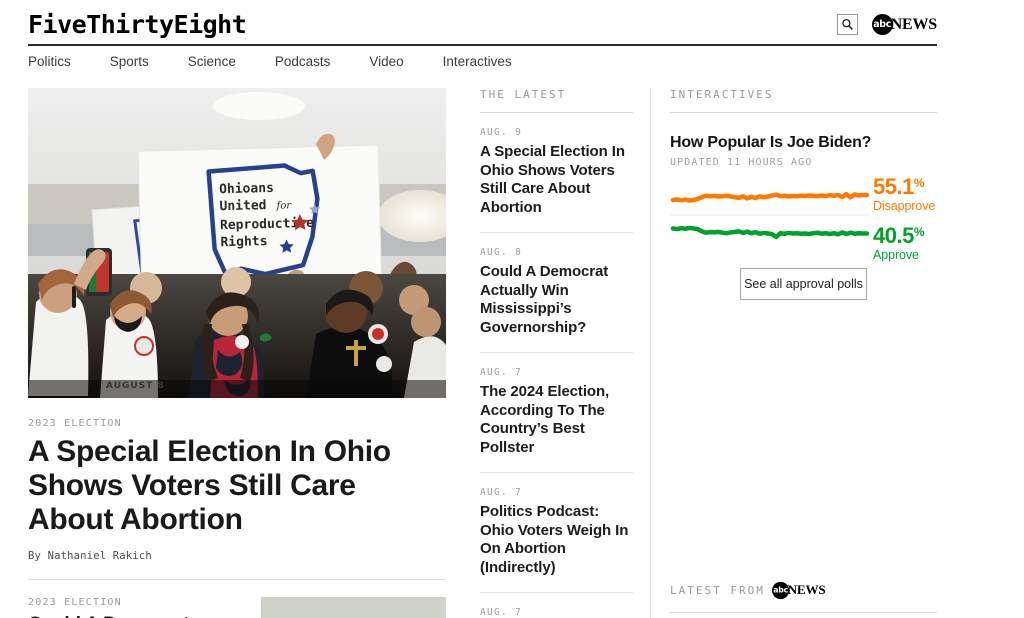  Describe the element at coordinates (919, 183) in the screenshot. I see `disapprove-percent-sign: %` at that location.